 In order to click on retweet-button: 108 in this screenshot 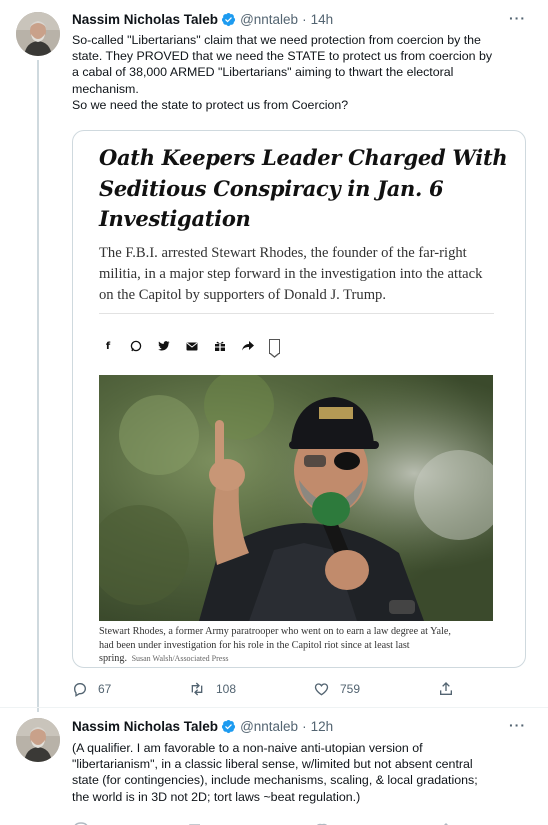, I will do `click(212, 689)`.